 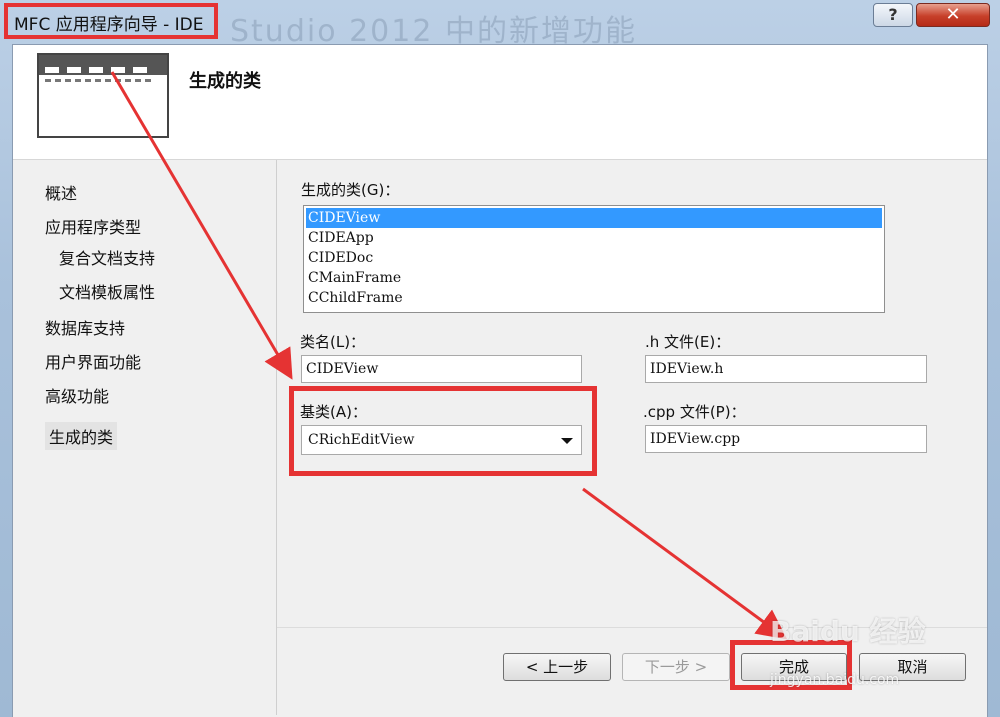 What do you see at coordinates (107, 257) in the screenshot?
I see `nav-item-compound-doc: 复合文档支持` at bounding box center [107, 257].